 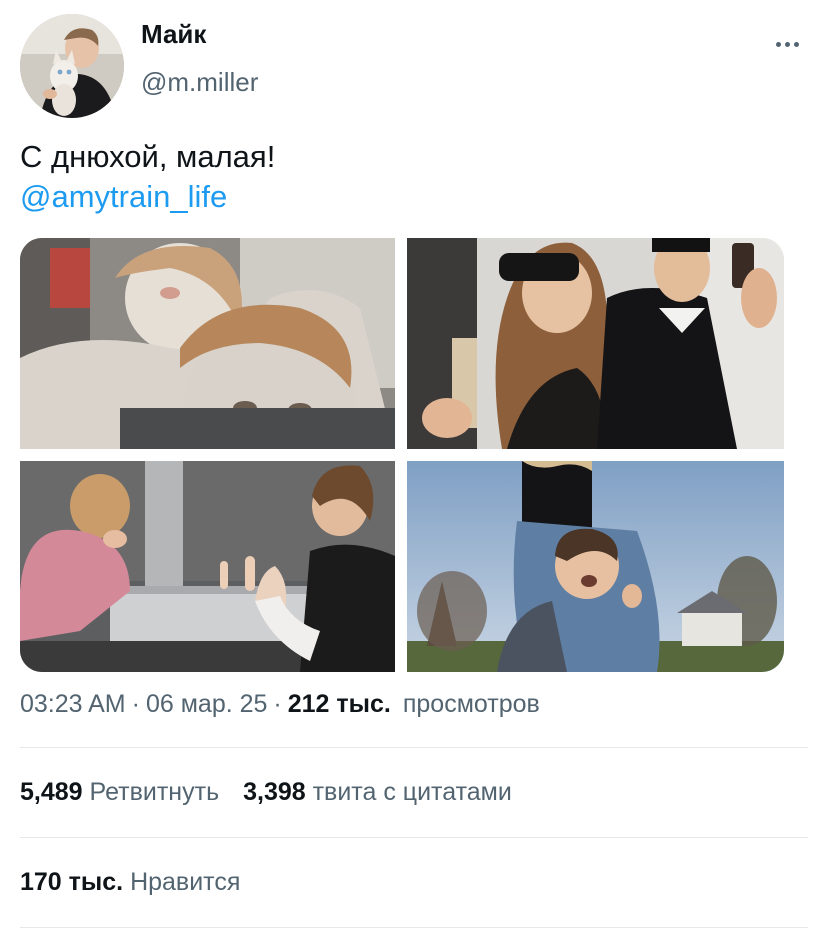 What do you see at coordinates (595, 566) in the screenshot?
I see `photo-piggyback-park` at bounding box center [595, 566].